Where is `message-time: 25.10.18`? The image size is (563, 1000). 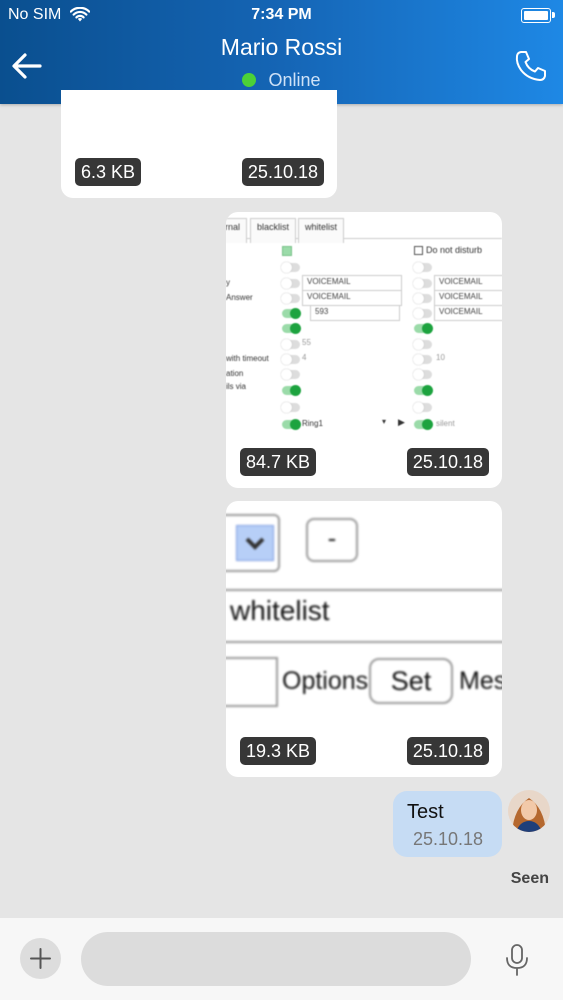
message-time: 25.10.18 is located at coordinates (448, 839).